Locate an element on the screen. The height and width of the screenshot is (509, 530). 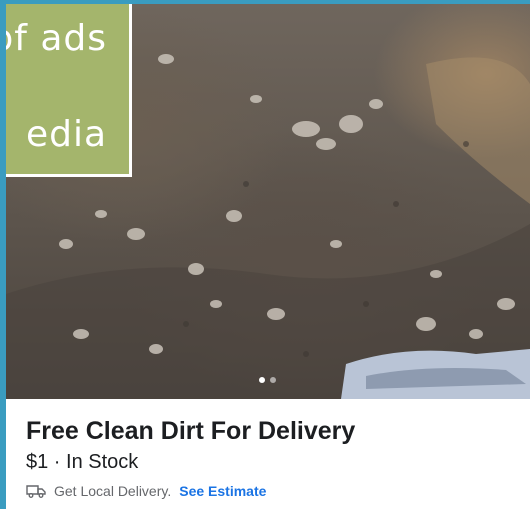
see-estimate-link: See Estimate is located at coordinates (222, 491).